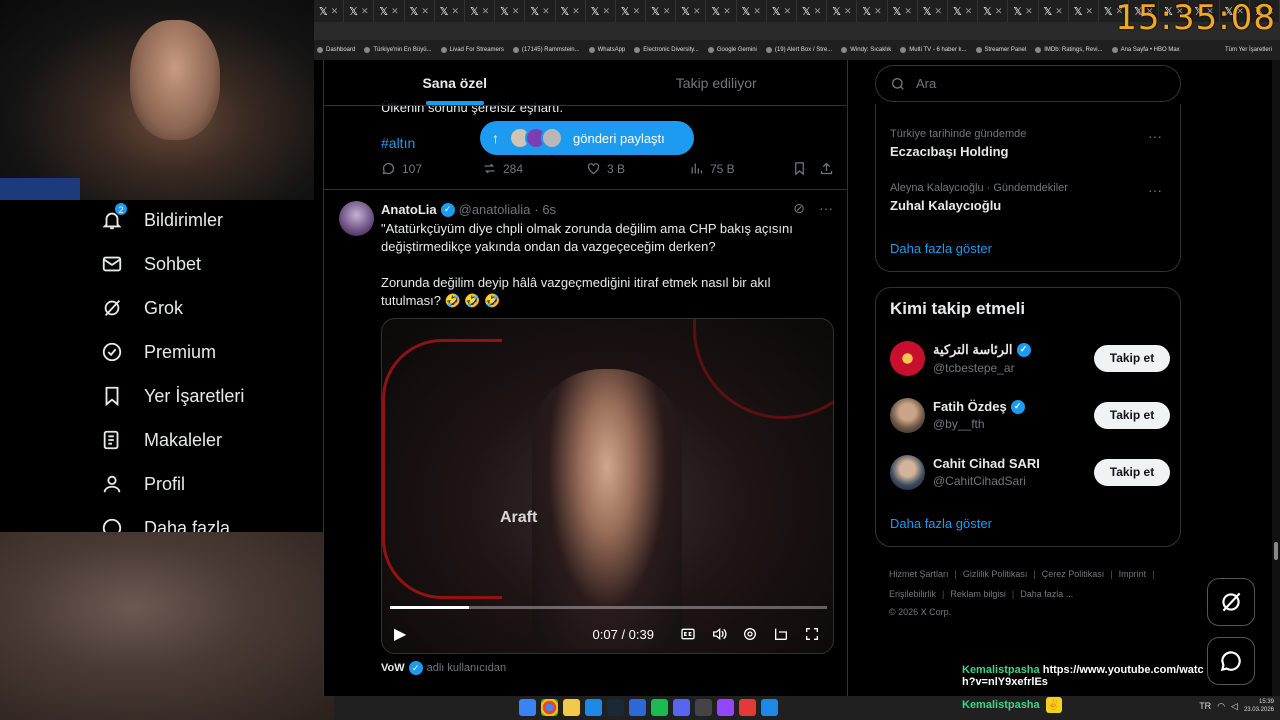 The width and height of the screenshot is (1280, 720). What do you see at coordinates (941, 248) in the screenshot?
I see `show-more-trends-link: Daha fazla göster` at bounding box center [941, 248].